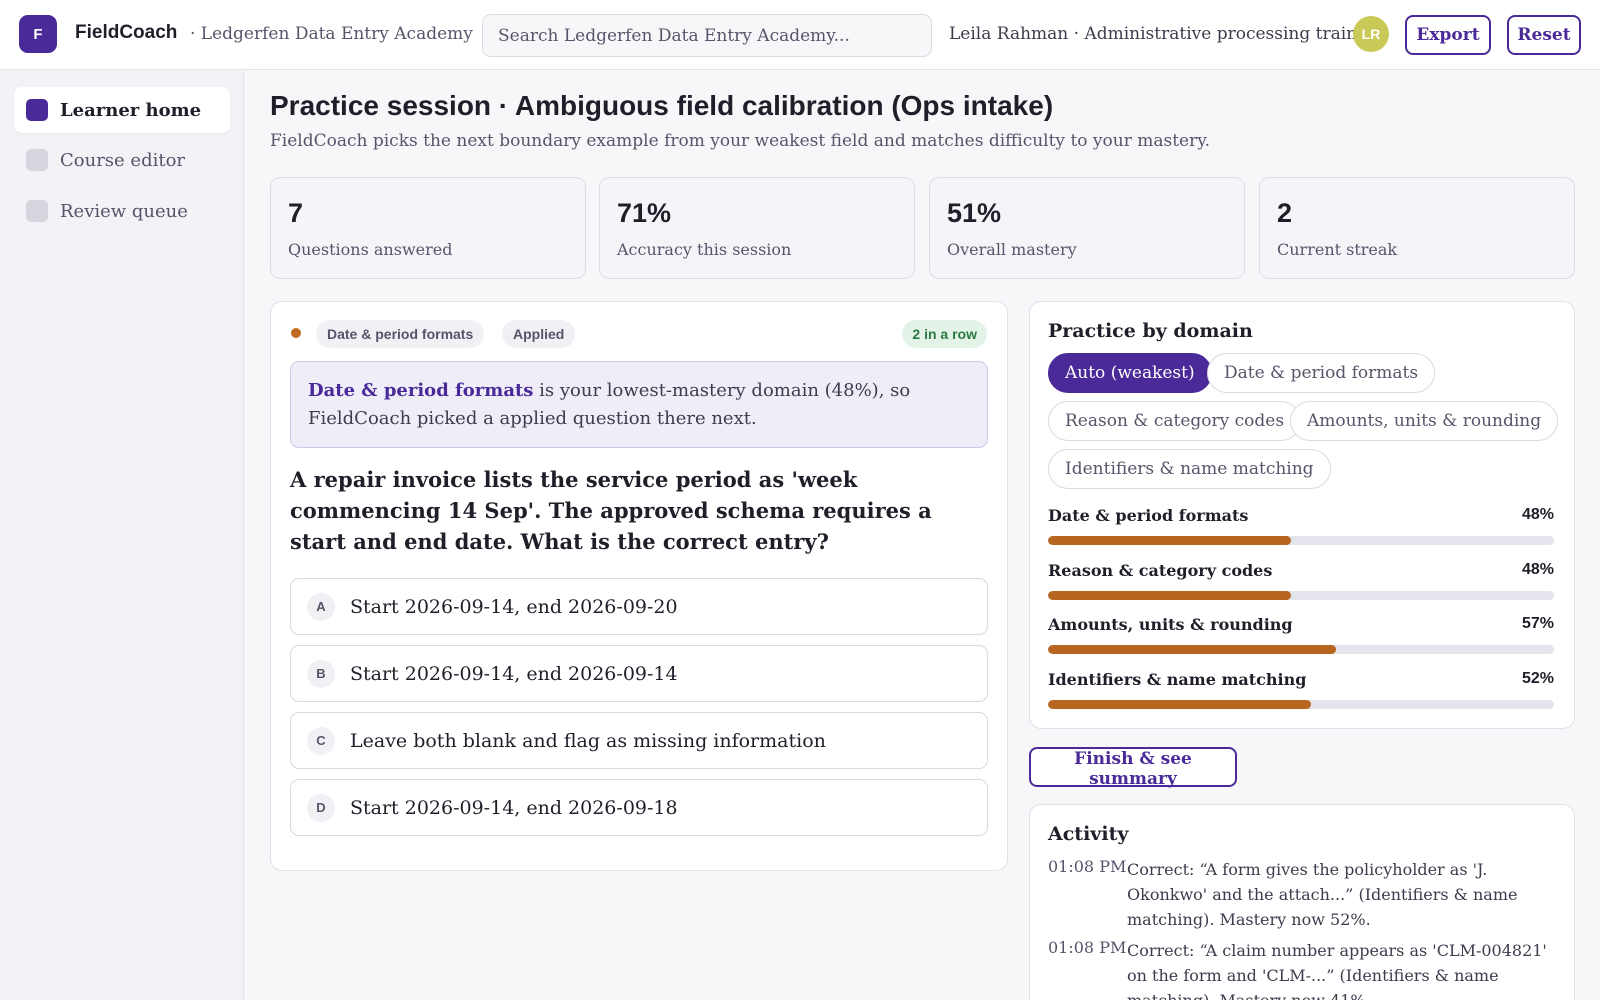 The width and height of the screenshot is (1600, 1000). I want to click on mastery-percent: 57%, so click(1537, 623).